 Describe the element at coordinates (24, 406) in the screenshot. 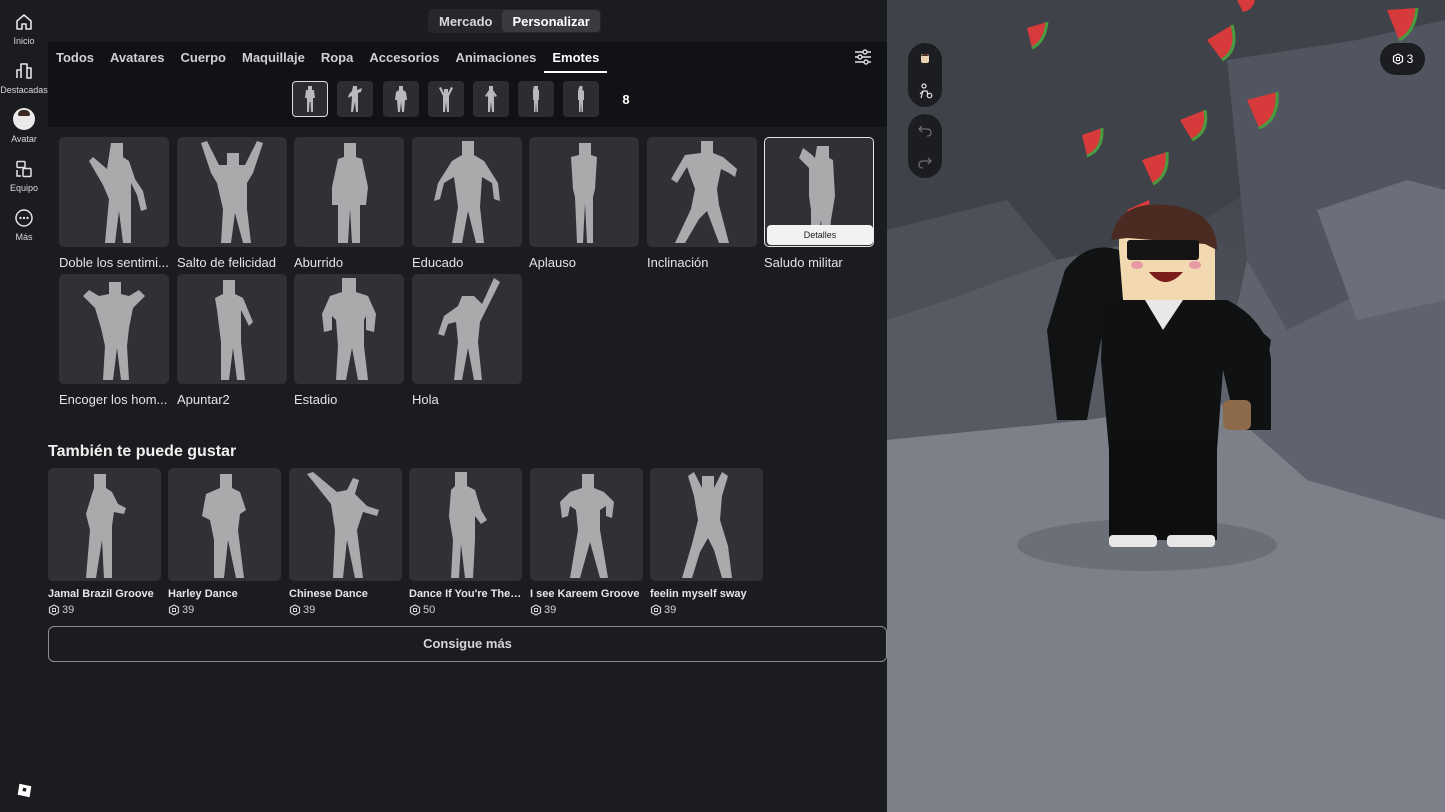

I see `left-nav-rail: Inicio Destacadas Avatar Equipo Más` at that location.